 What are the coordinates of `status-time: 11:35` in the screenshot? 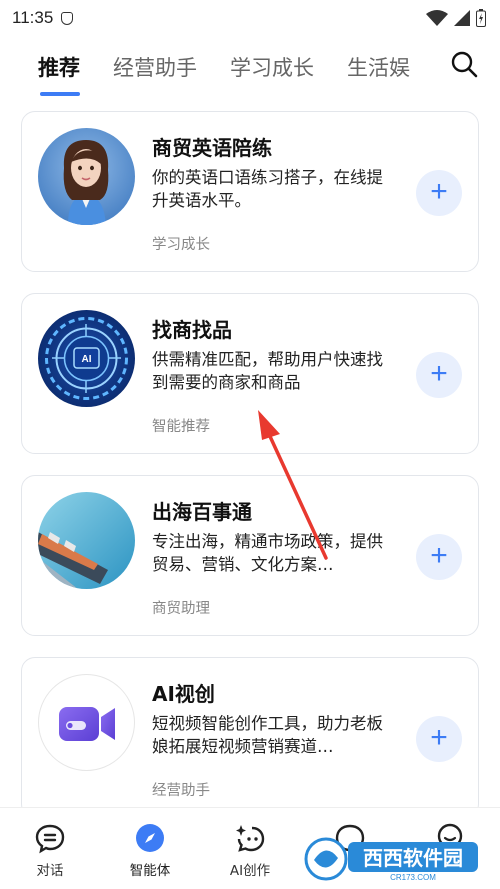 It's located at (33, 17).